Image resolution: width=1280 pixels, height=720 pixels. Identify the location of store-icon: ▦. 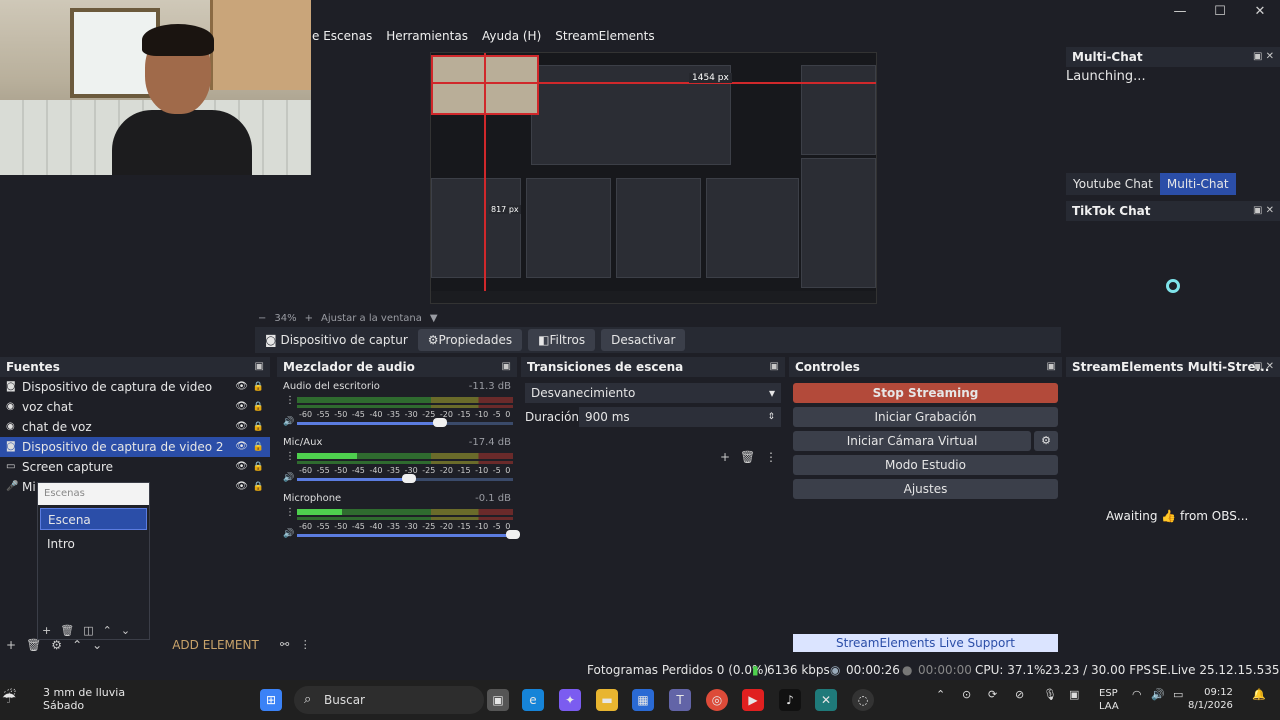
(643, 700).